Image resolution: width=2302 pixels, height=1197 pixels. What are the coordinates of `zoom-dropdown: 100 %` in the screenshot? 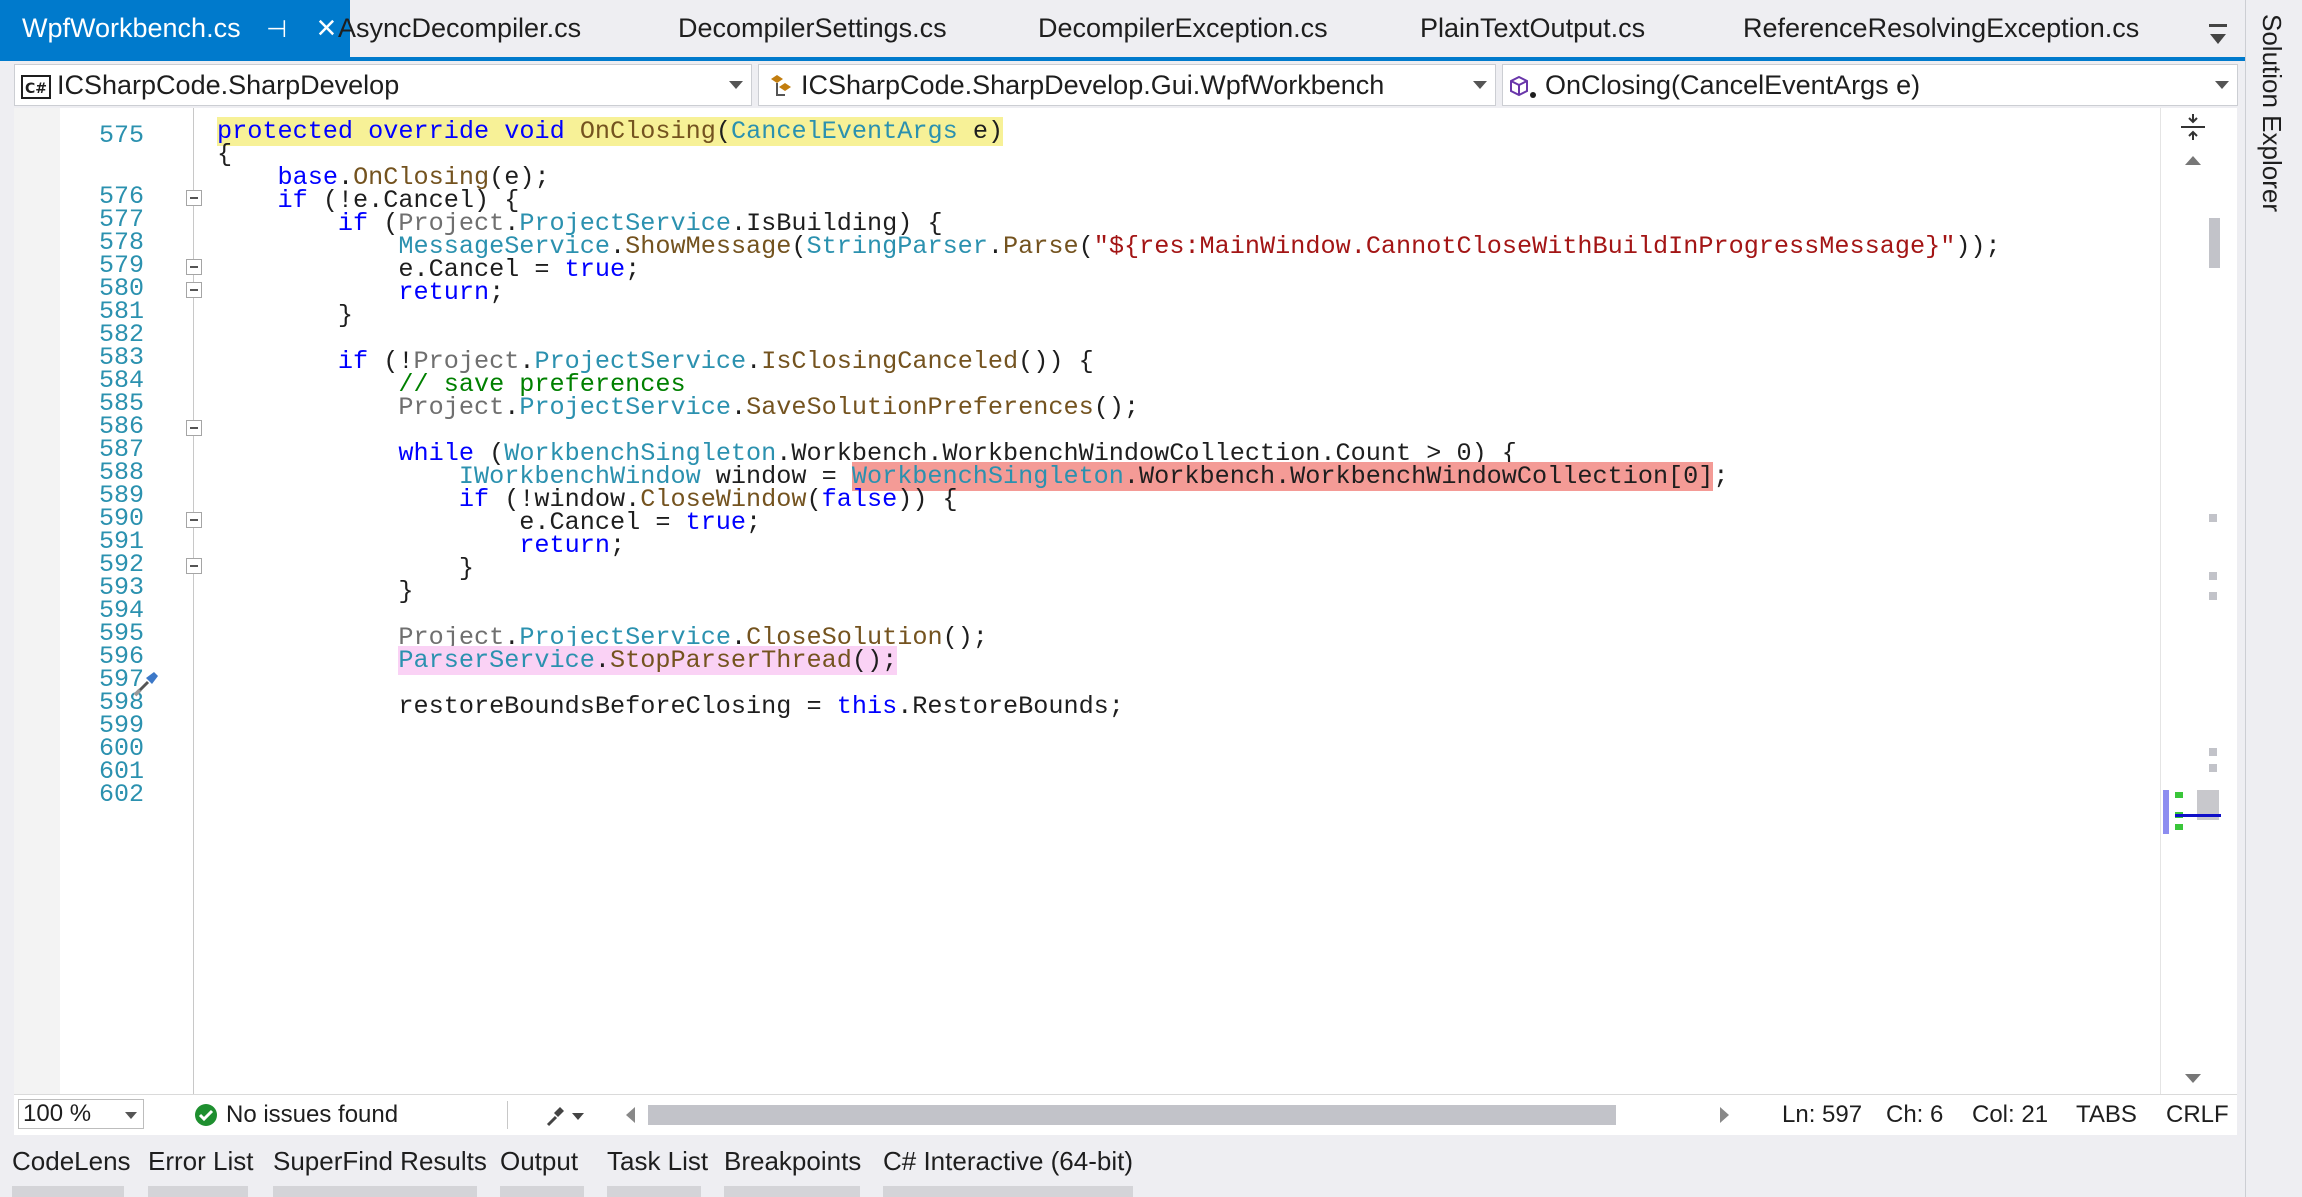 It's located at (81, 1114).